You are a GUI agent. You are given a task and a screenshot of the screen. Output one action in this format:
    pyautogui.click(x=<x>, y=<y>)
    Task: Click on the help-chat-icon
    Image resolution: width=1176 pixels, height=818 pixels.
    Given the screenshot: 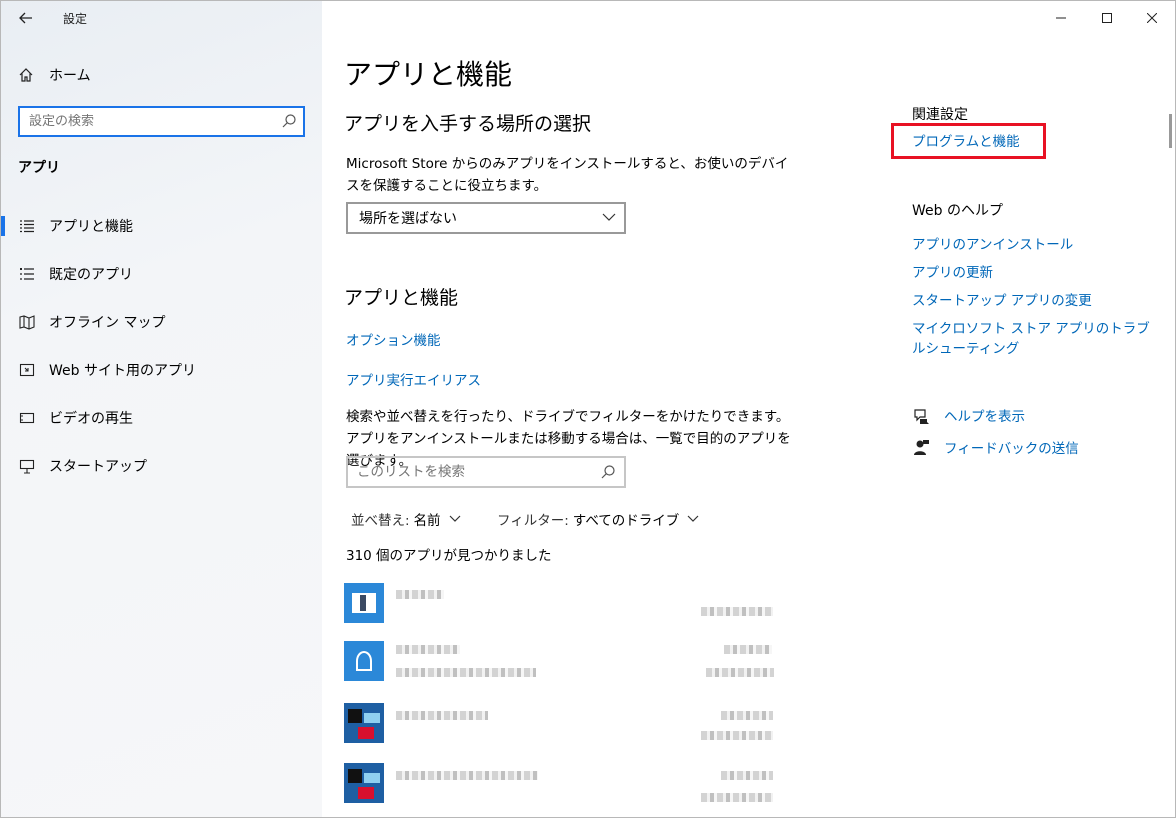 What is the action you would take?
    pyautogui.click(x=921, y=416)
    